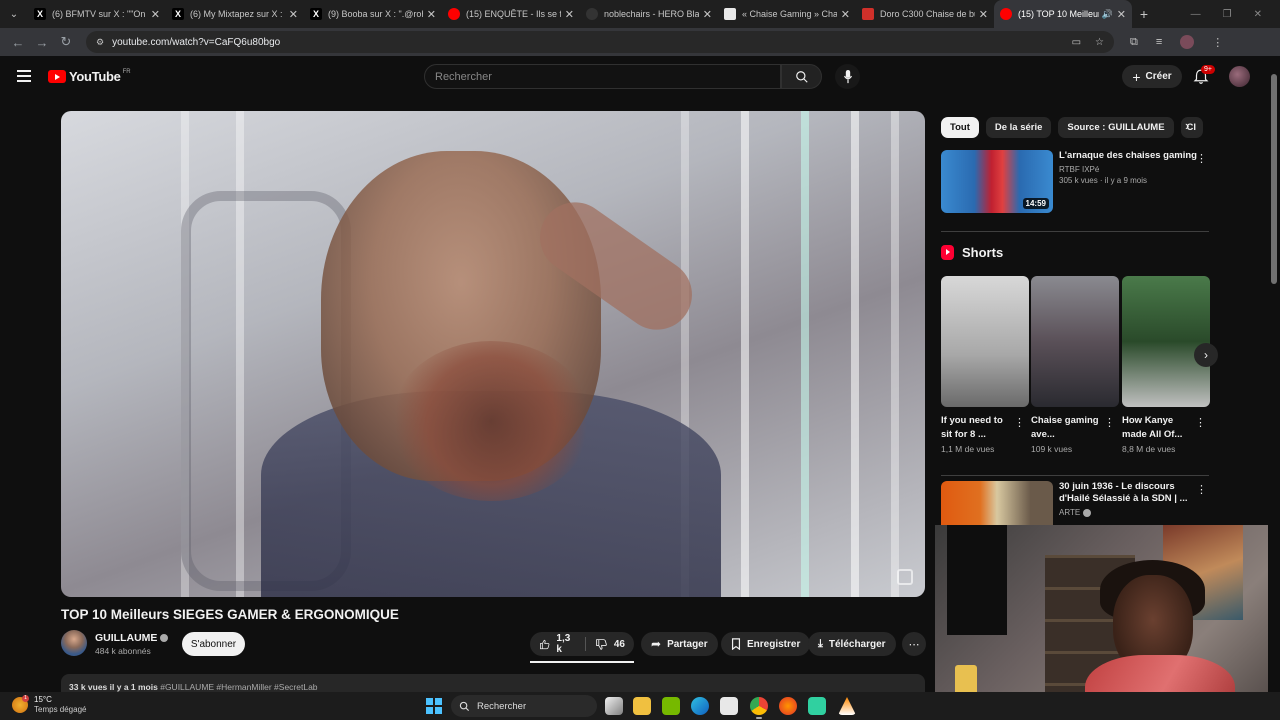 The height and width of the screenshot is (720, 1280). Describe the element at coordinates (1274, 179) in the screenshot. I see `scrollbar-thumb` at that location.